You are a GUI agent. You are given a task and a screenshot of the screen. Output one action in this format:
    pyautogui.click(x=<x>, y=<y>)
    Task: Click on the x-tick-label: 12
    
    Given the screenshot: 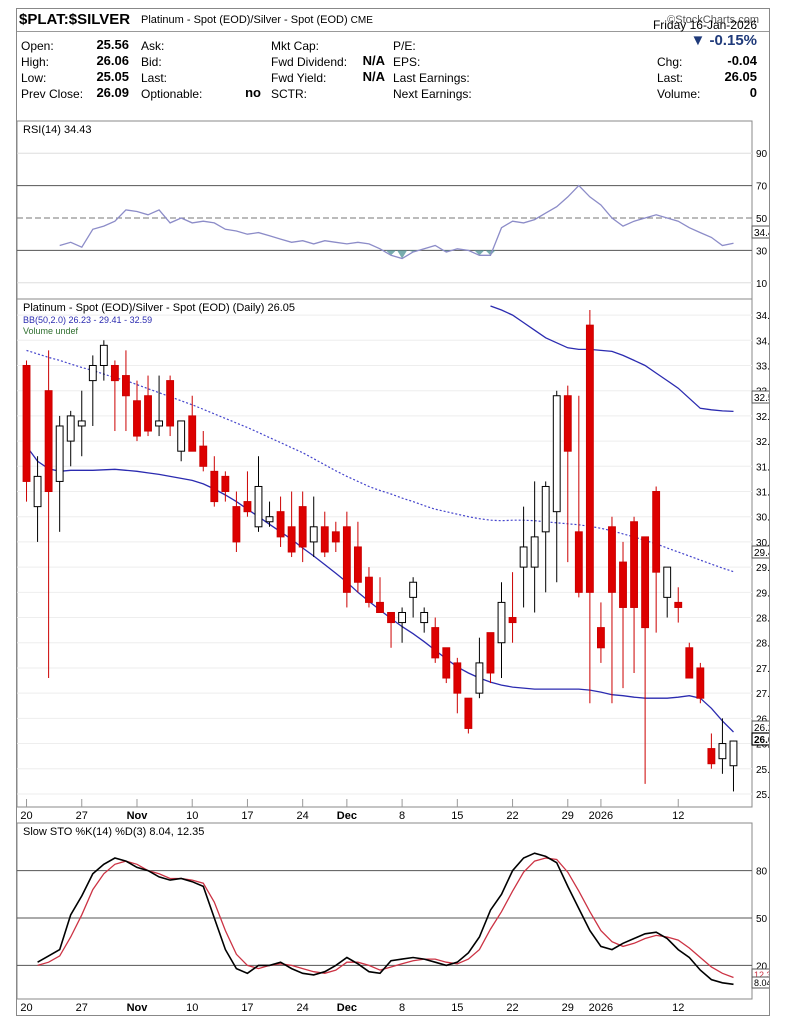 What is the action you would take?
    pyautogui.click(x=678, y=816)
    